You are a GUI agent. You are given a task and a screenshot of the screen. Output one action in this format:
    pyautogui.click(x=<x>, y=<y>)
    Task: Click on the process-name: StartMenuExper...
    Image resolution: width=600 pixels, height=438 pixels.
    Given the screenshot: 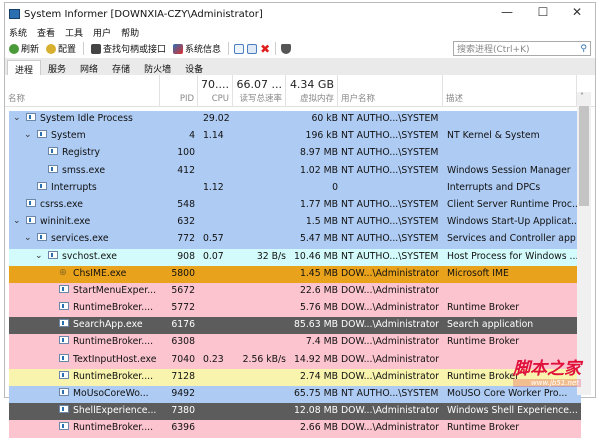 What is the action you would take?
    pyautogui.click(x=115, y=290)
    